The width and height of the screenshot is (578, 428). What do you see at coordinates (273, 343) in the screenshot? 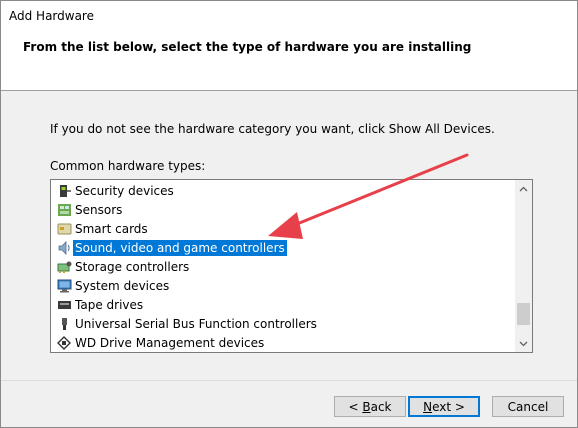
I see `list-item-wd-drive-management: WD Drive Management devices` at bounding box center [273, 343].